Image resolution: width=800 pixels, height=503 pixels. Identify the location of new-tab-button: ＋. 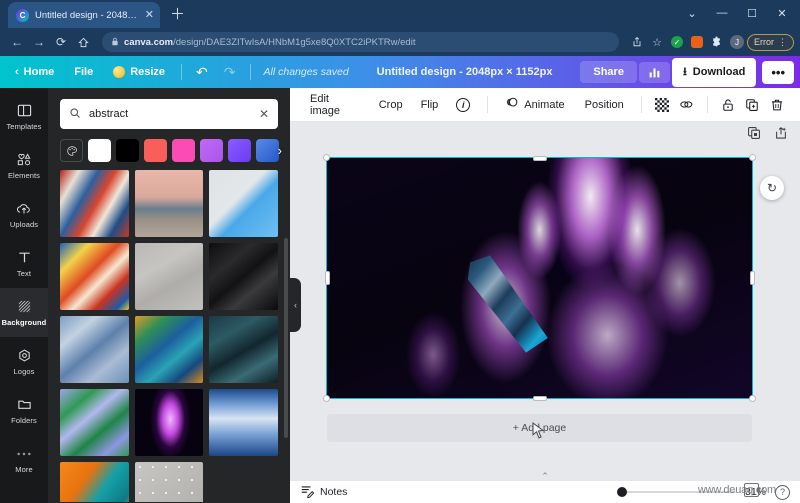
(177, 13).